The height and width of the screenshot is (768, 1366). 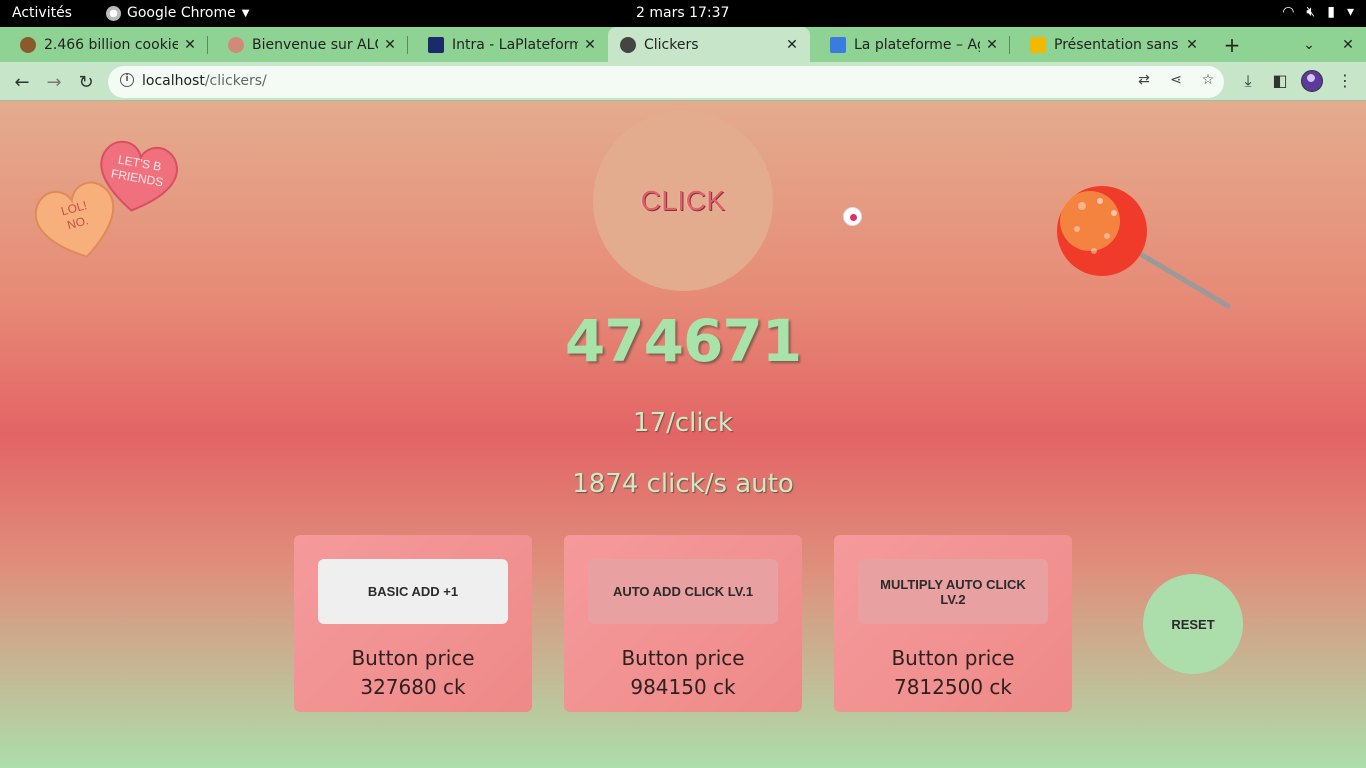 I want to click on candy-hearts-decoration: LET'S B FRIENDS LOL! NO., so click(x=106, y=199).